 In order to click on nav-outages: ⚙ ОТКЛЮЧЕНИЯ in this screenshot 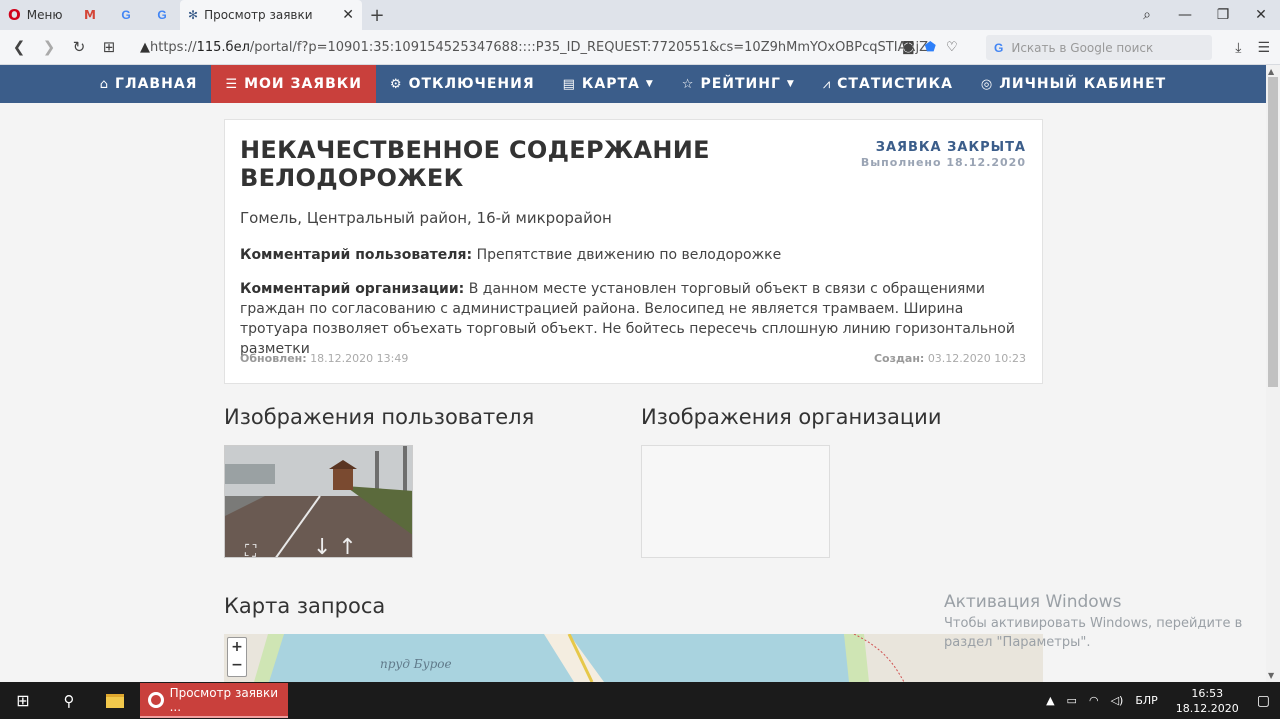, I will do `click(462, 84)`.